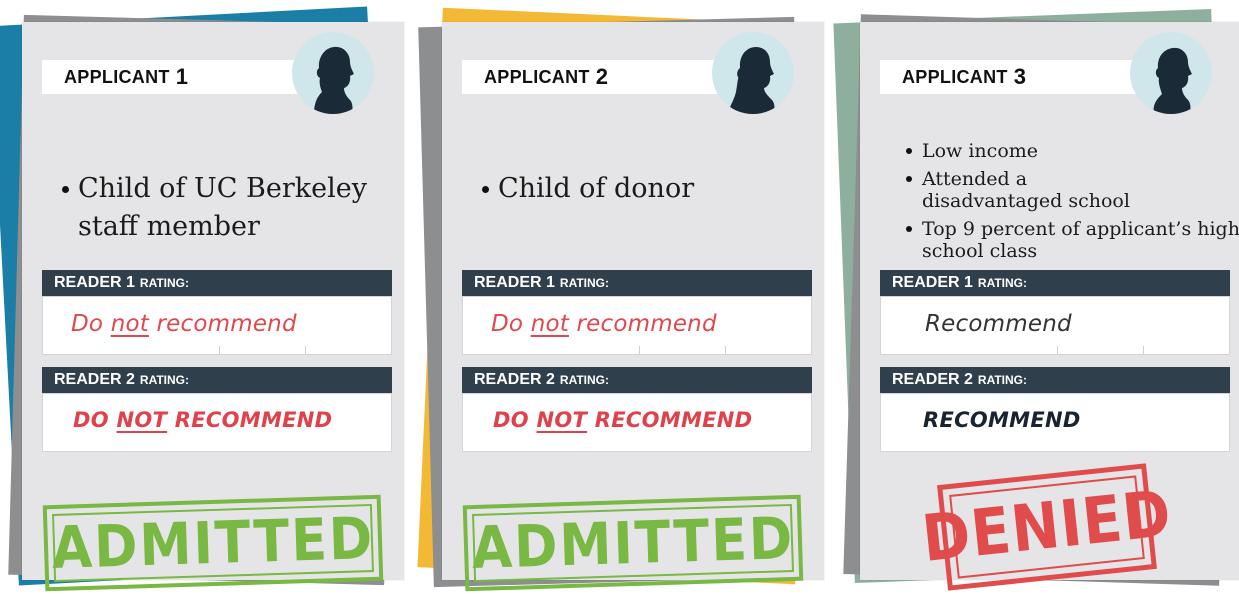 The height and width of the screenshot is (594, 1239). I want to click on attribute-item: Child of donor, so click(588, 189).